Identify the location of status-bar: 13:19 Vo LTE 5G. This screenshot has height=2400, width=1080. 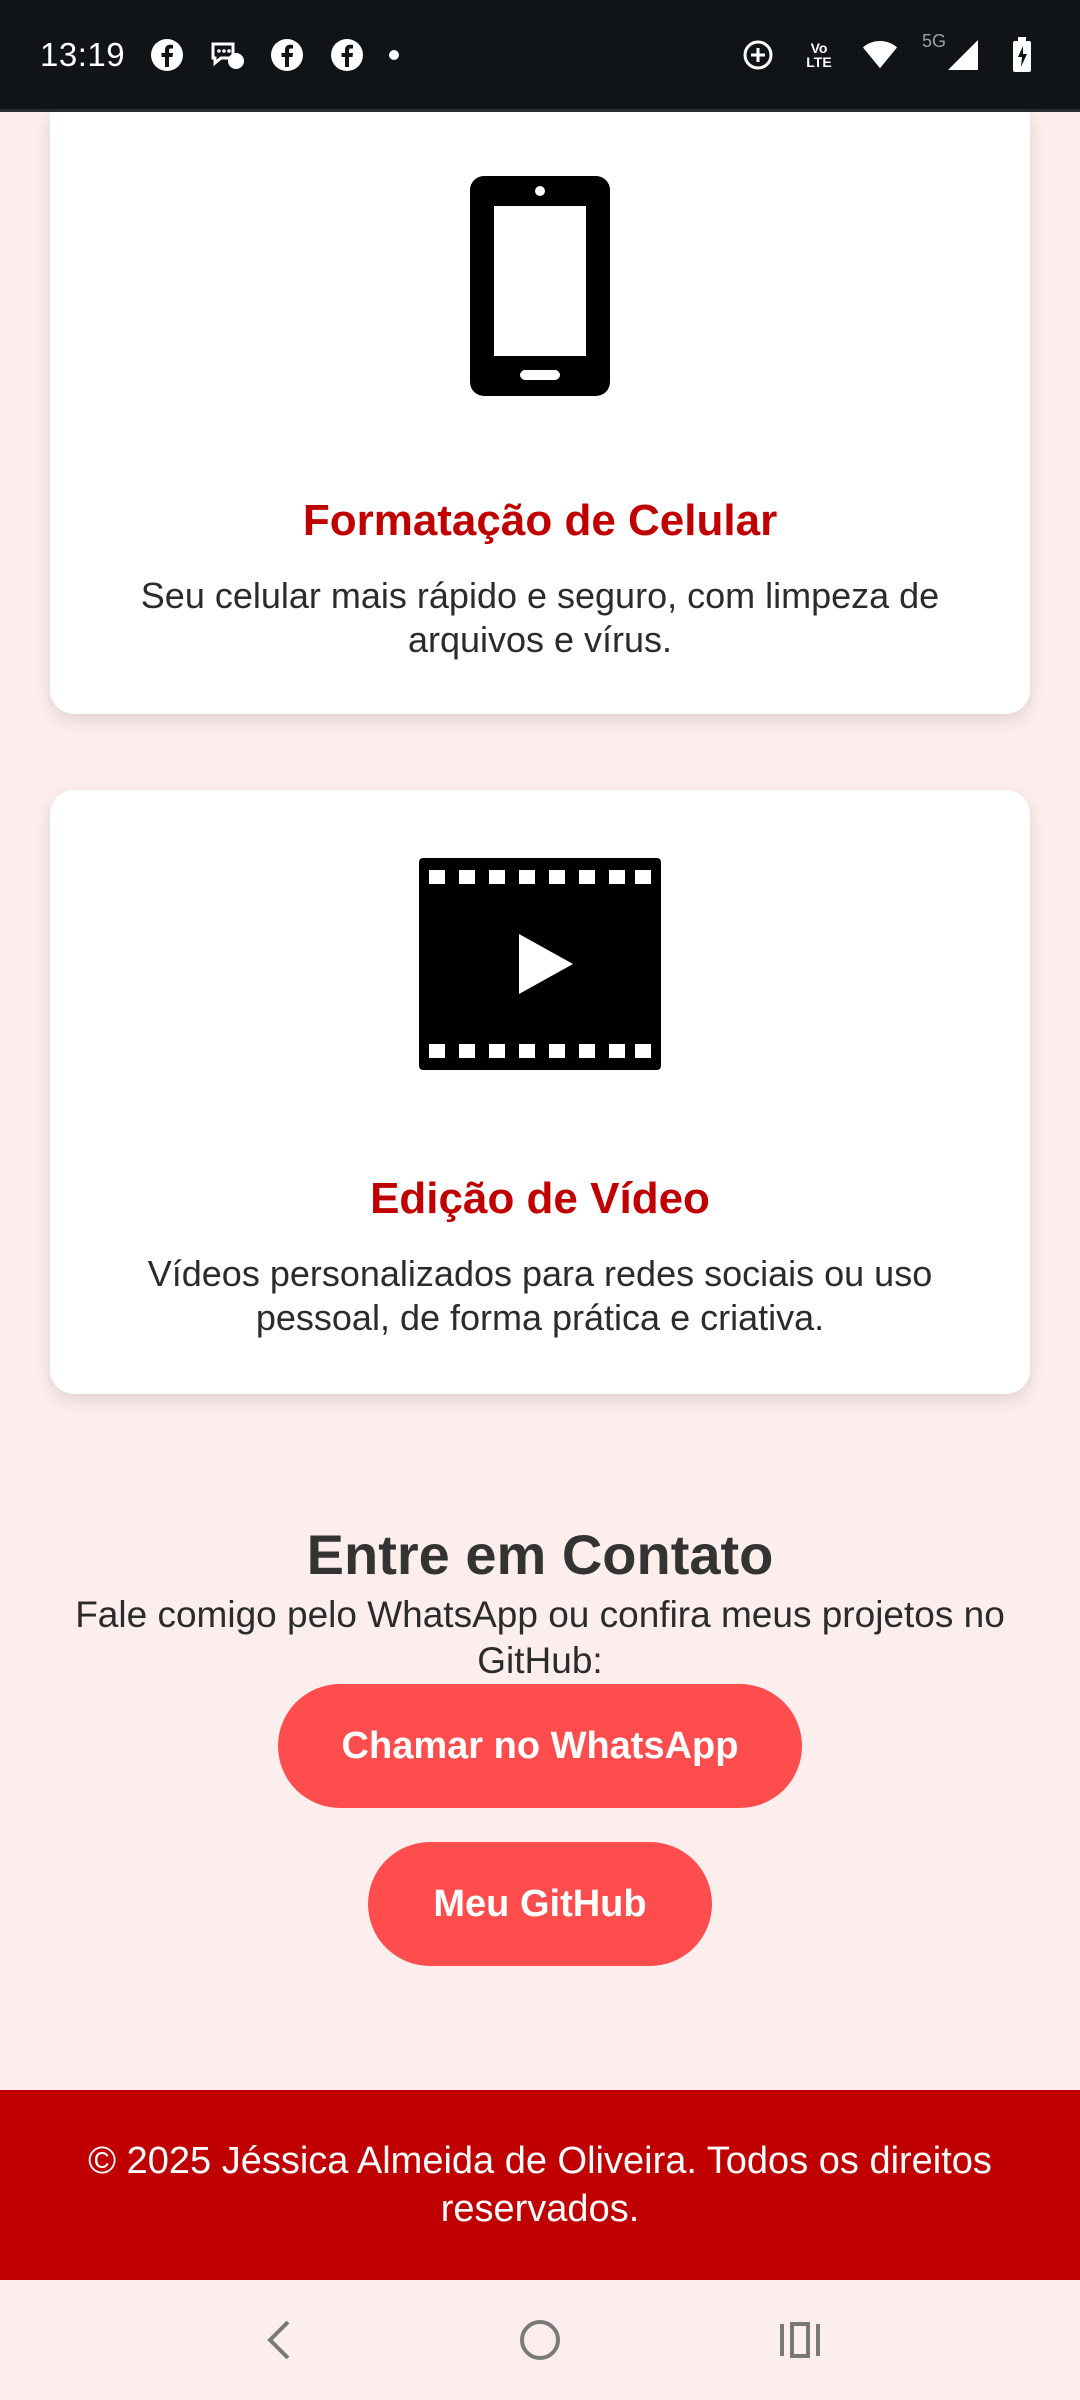
(540, 56).